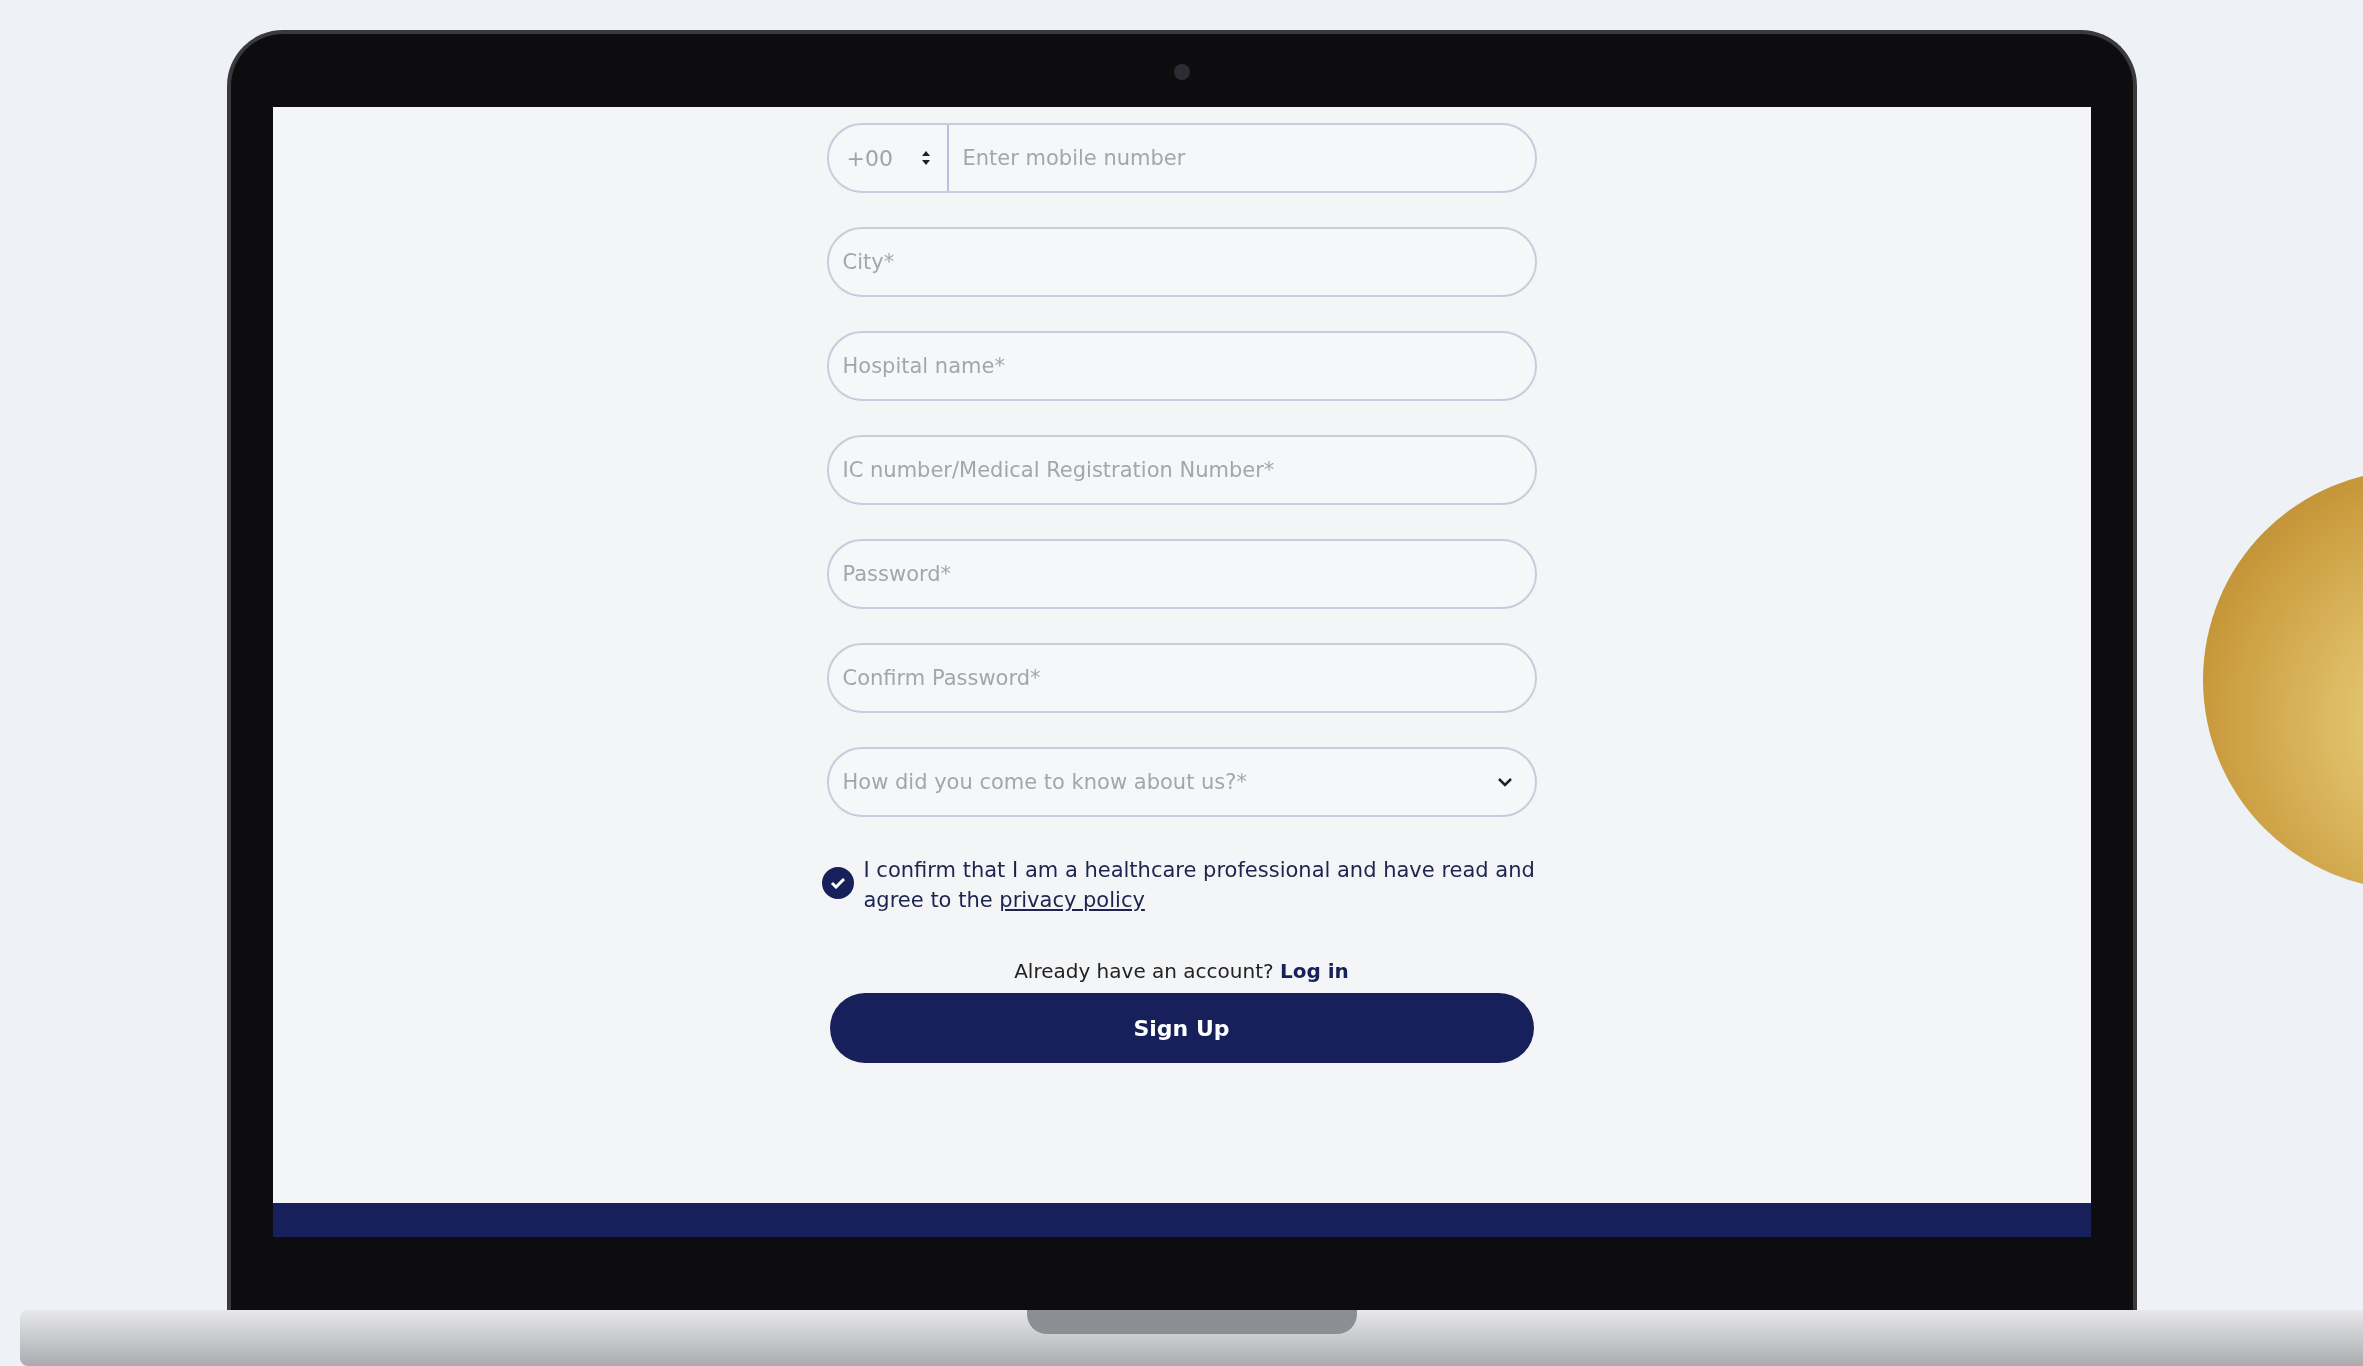 The image size is (2363, 1366). Describe the element at coordinates (1181, 72) in the screenshot. I see `camera-icon` at that location.